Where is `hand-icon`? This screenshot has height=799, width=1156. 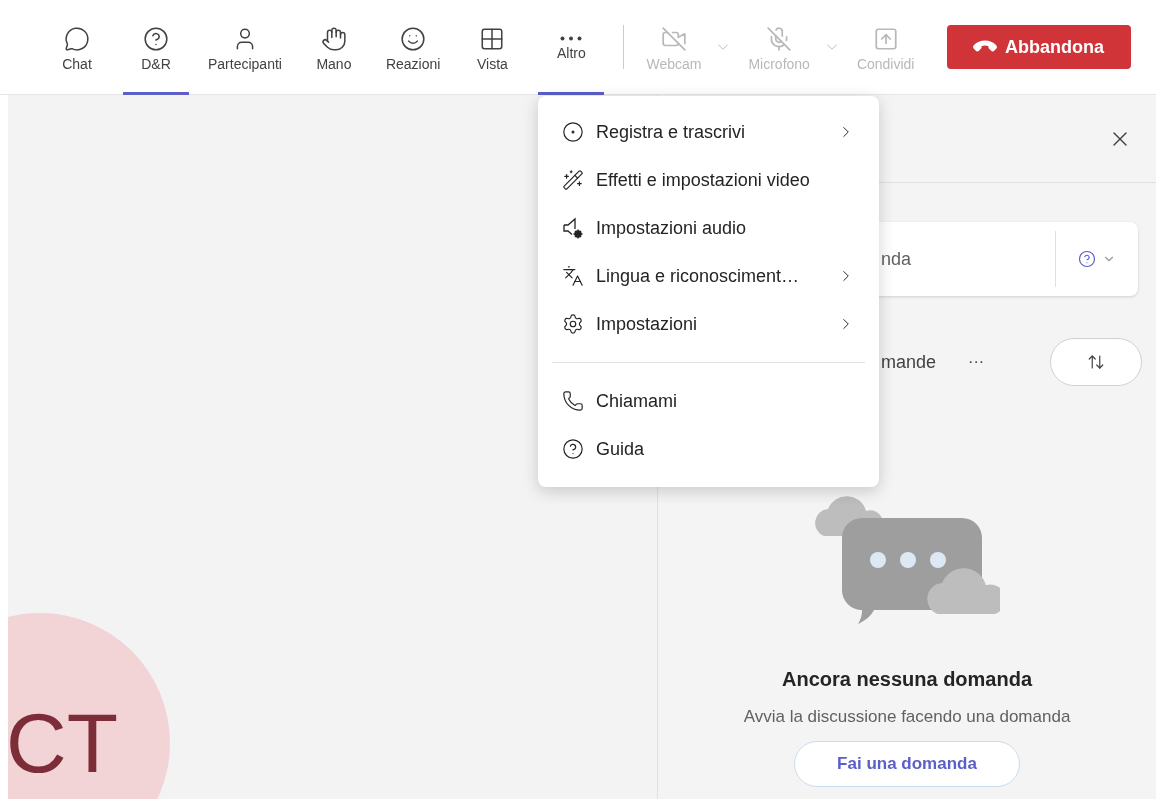 hand-icon is located at coordinates (333, 38).